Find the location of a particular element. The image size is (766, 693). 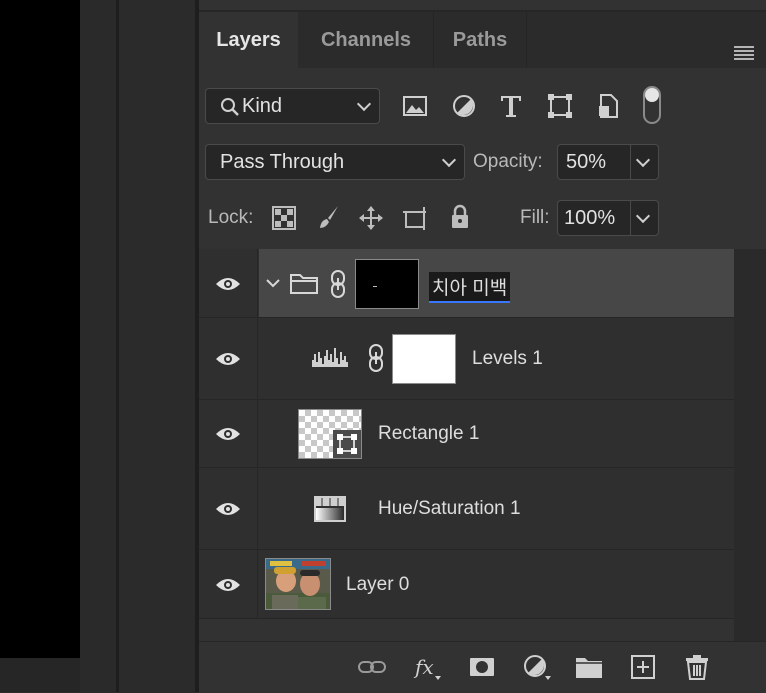

dock-column is located at coordinates (98, 346).